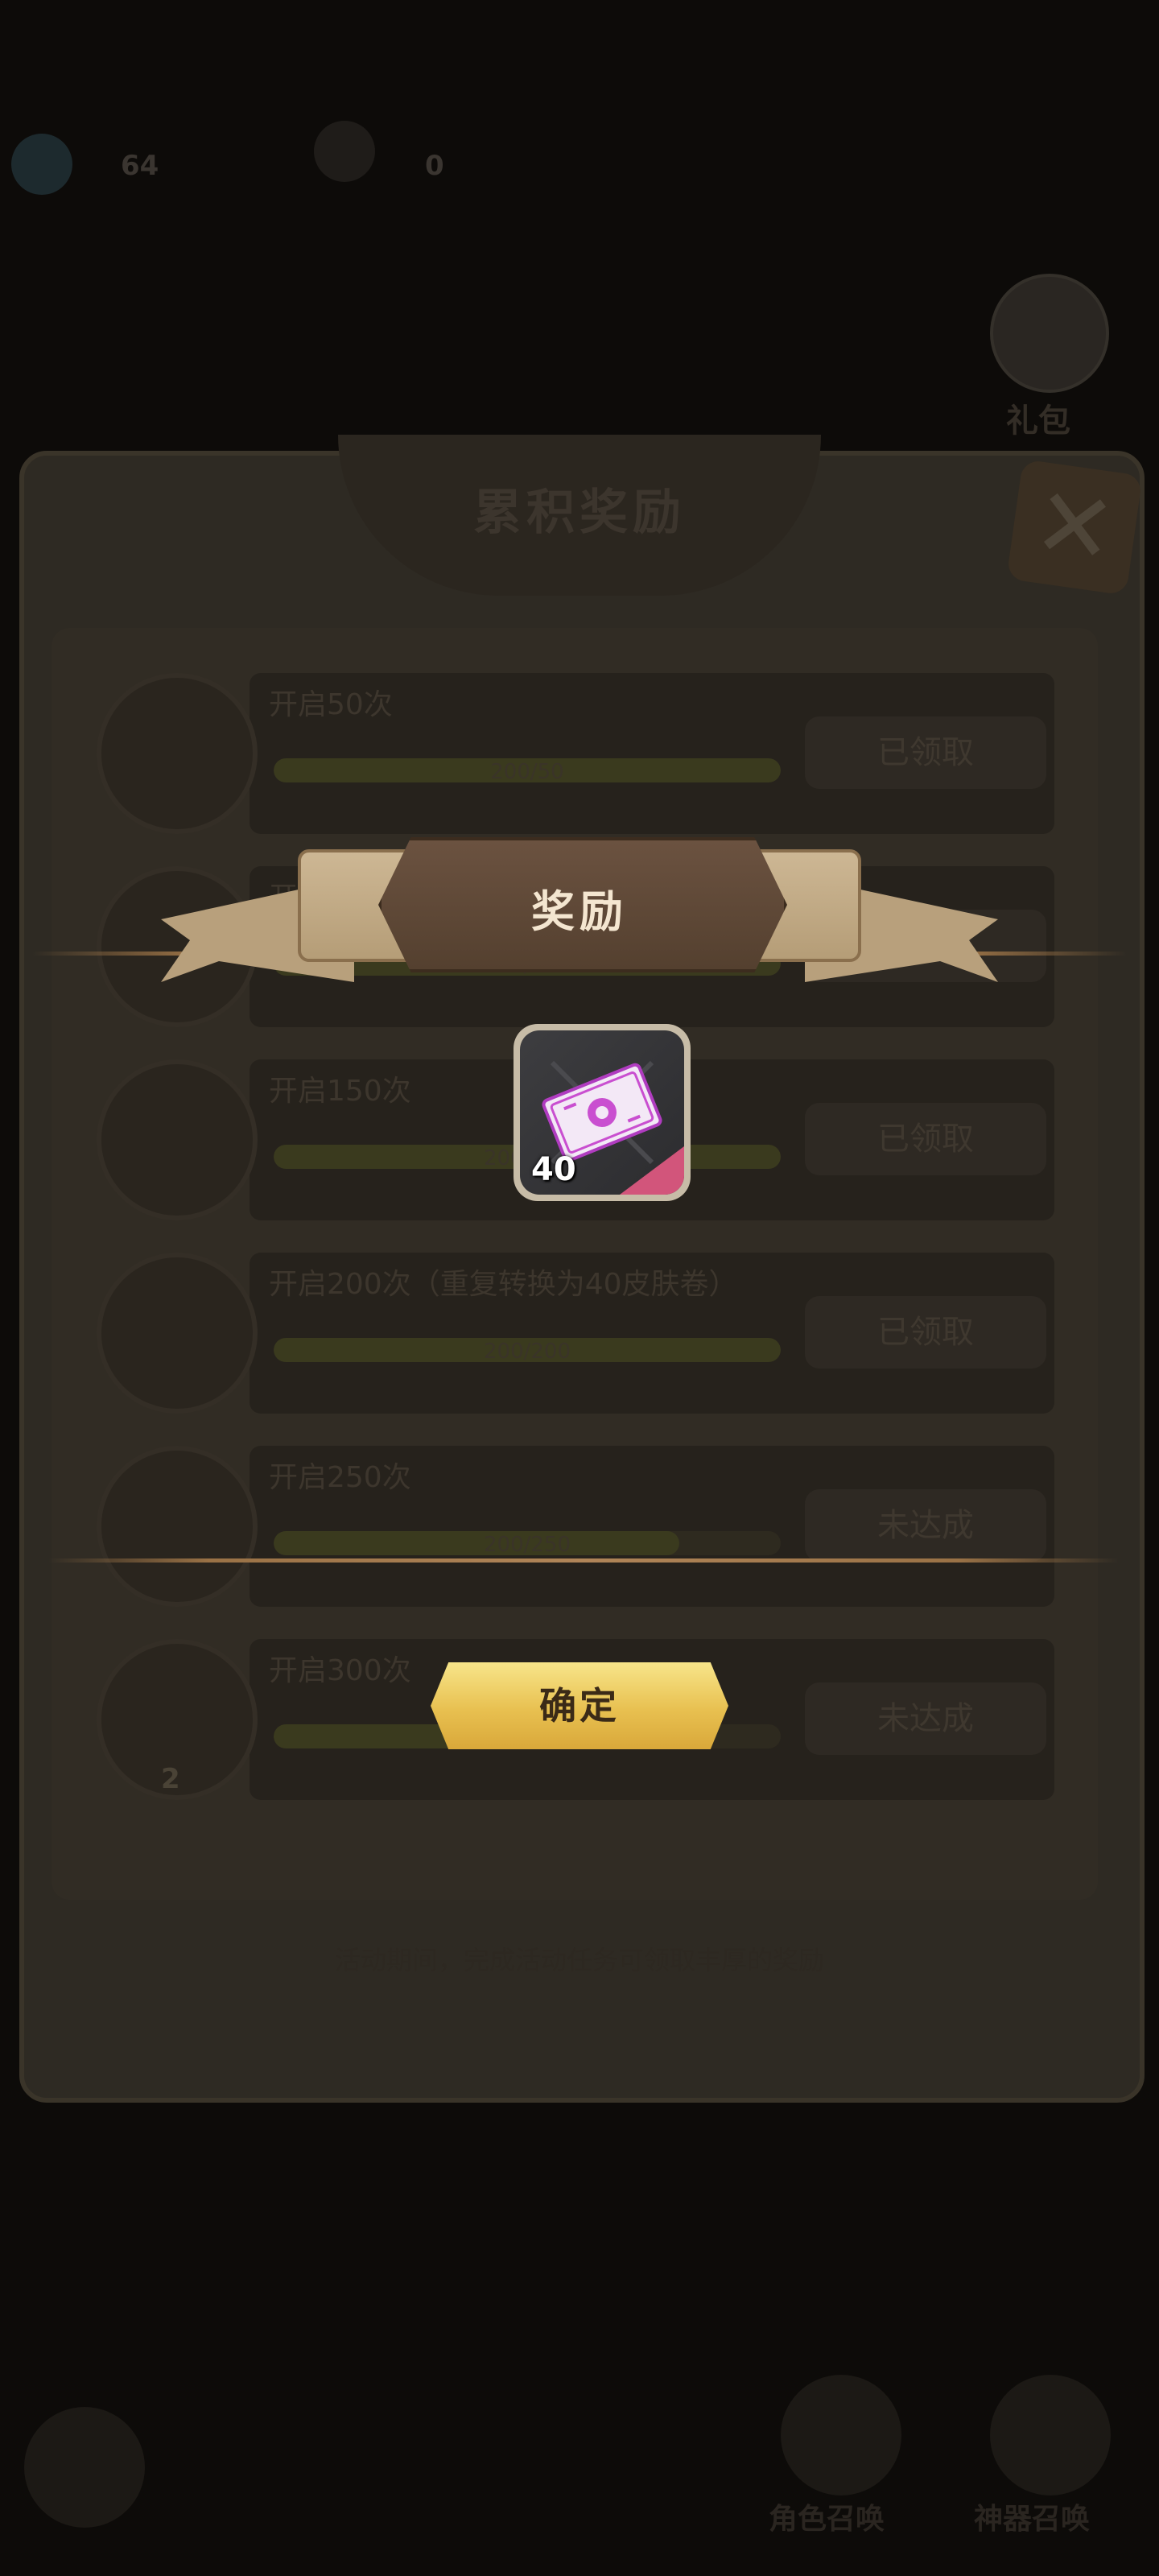  Describe the element at coordinates (177, 1333) in the screenshot. I see `character-avatar-icon` at that location.